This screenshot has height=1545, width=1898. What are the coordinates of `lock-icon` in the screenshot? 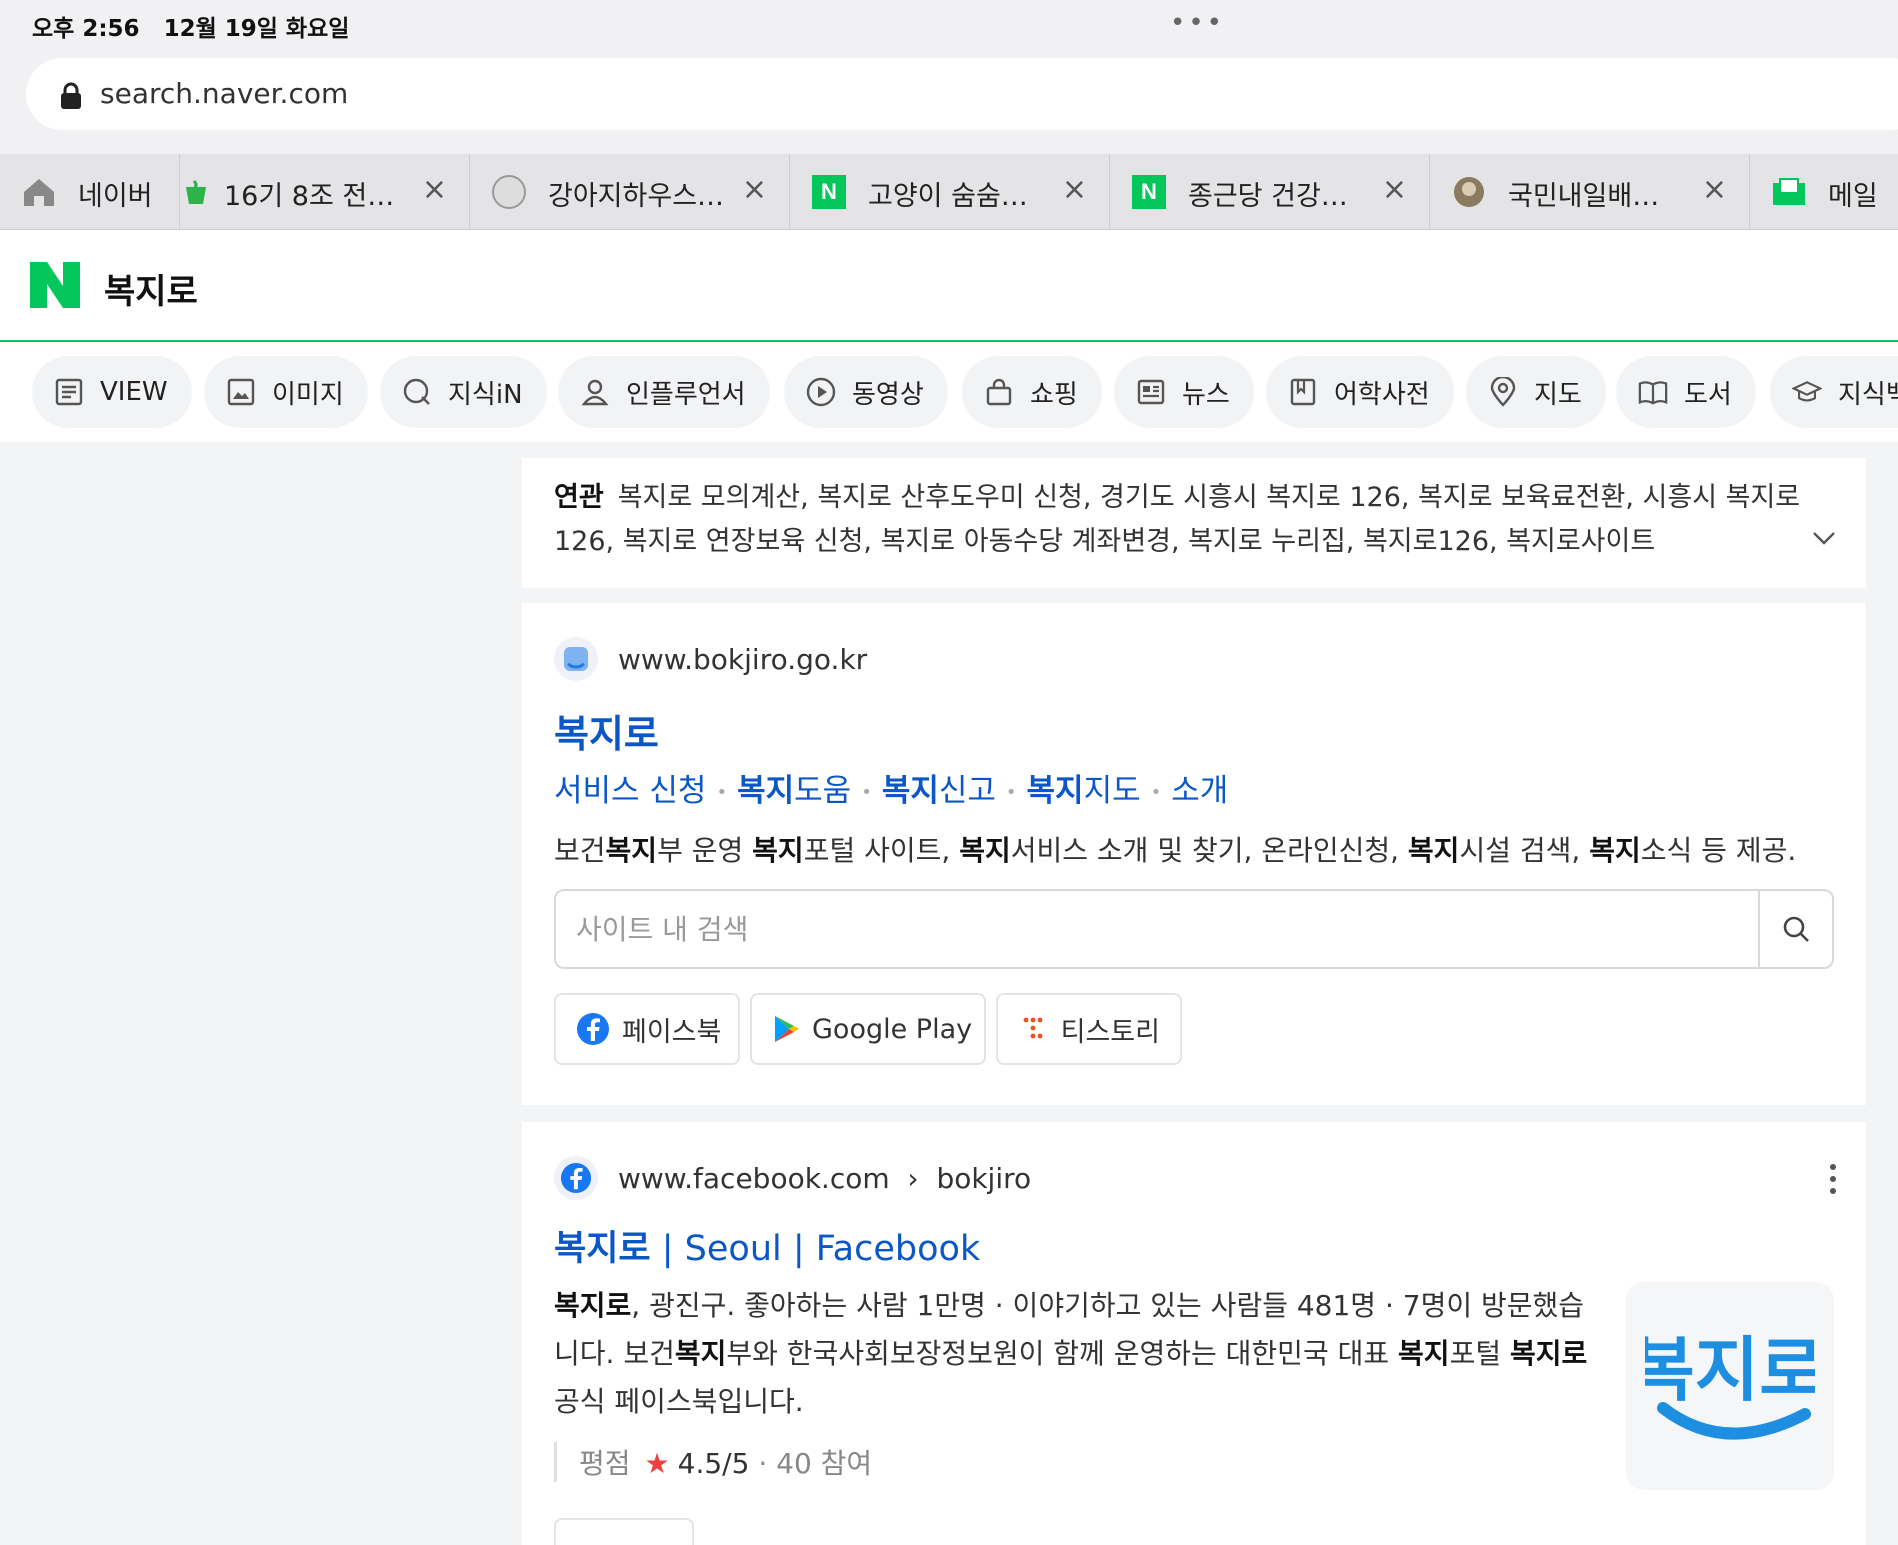 It's located at (71, 95).